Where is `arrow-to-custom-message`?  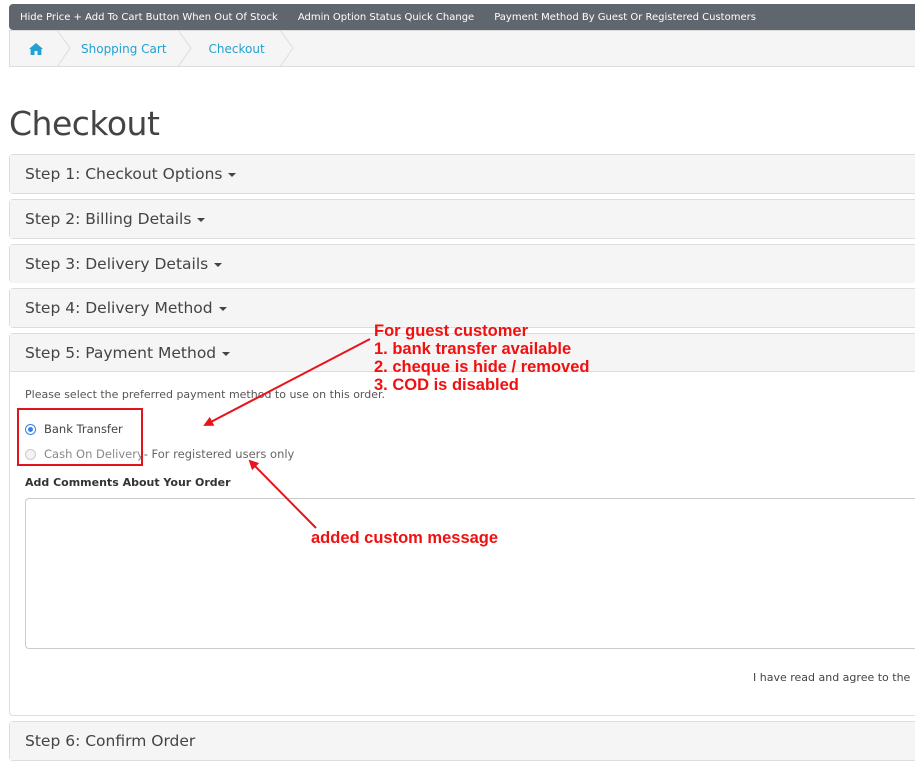 arrow-to-custom-message is located at coordinates (282, 494).